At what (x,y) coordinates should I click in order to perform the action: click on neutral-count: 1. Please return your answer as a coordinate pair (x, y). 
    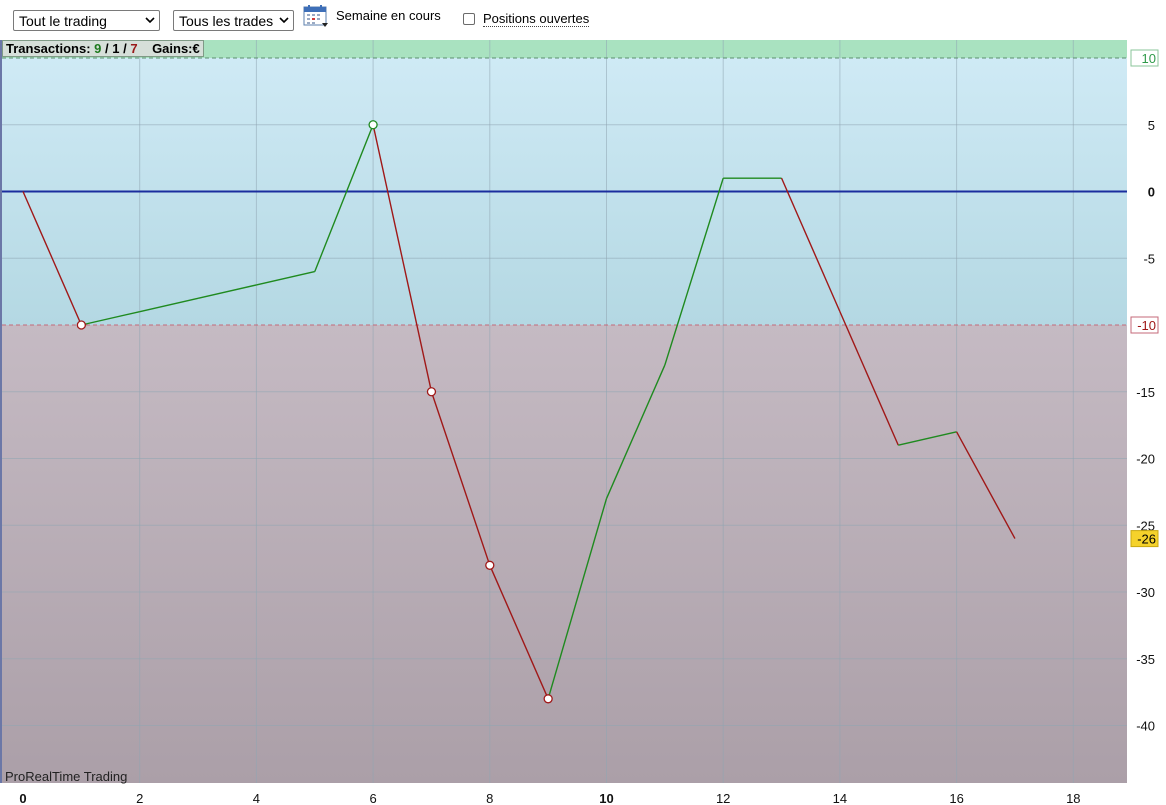
    Looking at the image, I should click on (116, 48).